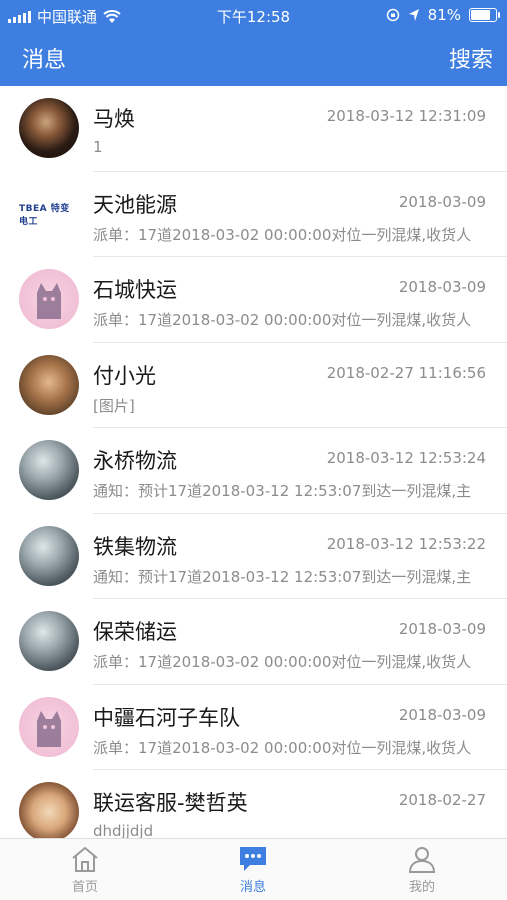 Image resolution: width=507 pixels, height=900 pixels. Describe the element at coordinates (135, 461) in the screenshot. I see `contact-name: 永桥物流` at that location.